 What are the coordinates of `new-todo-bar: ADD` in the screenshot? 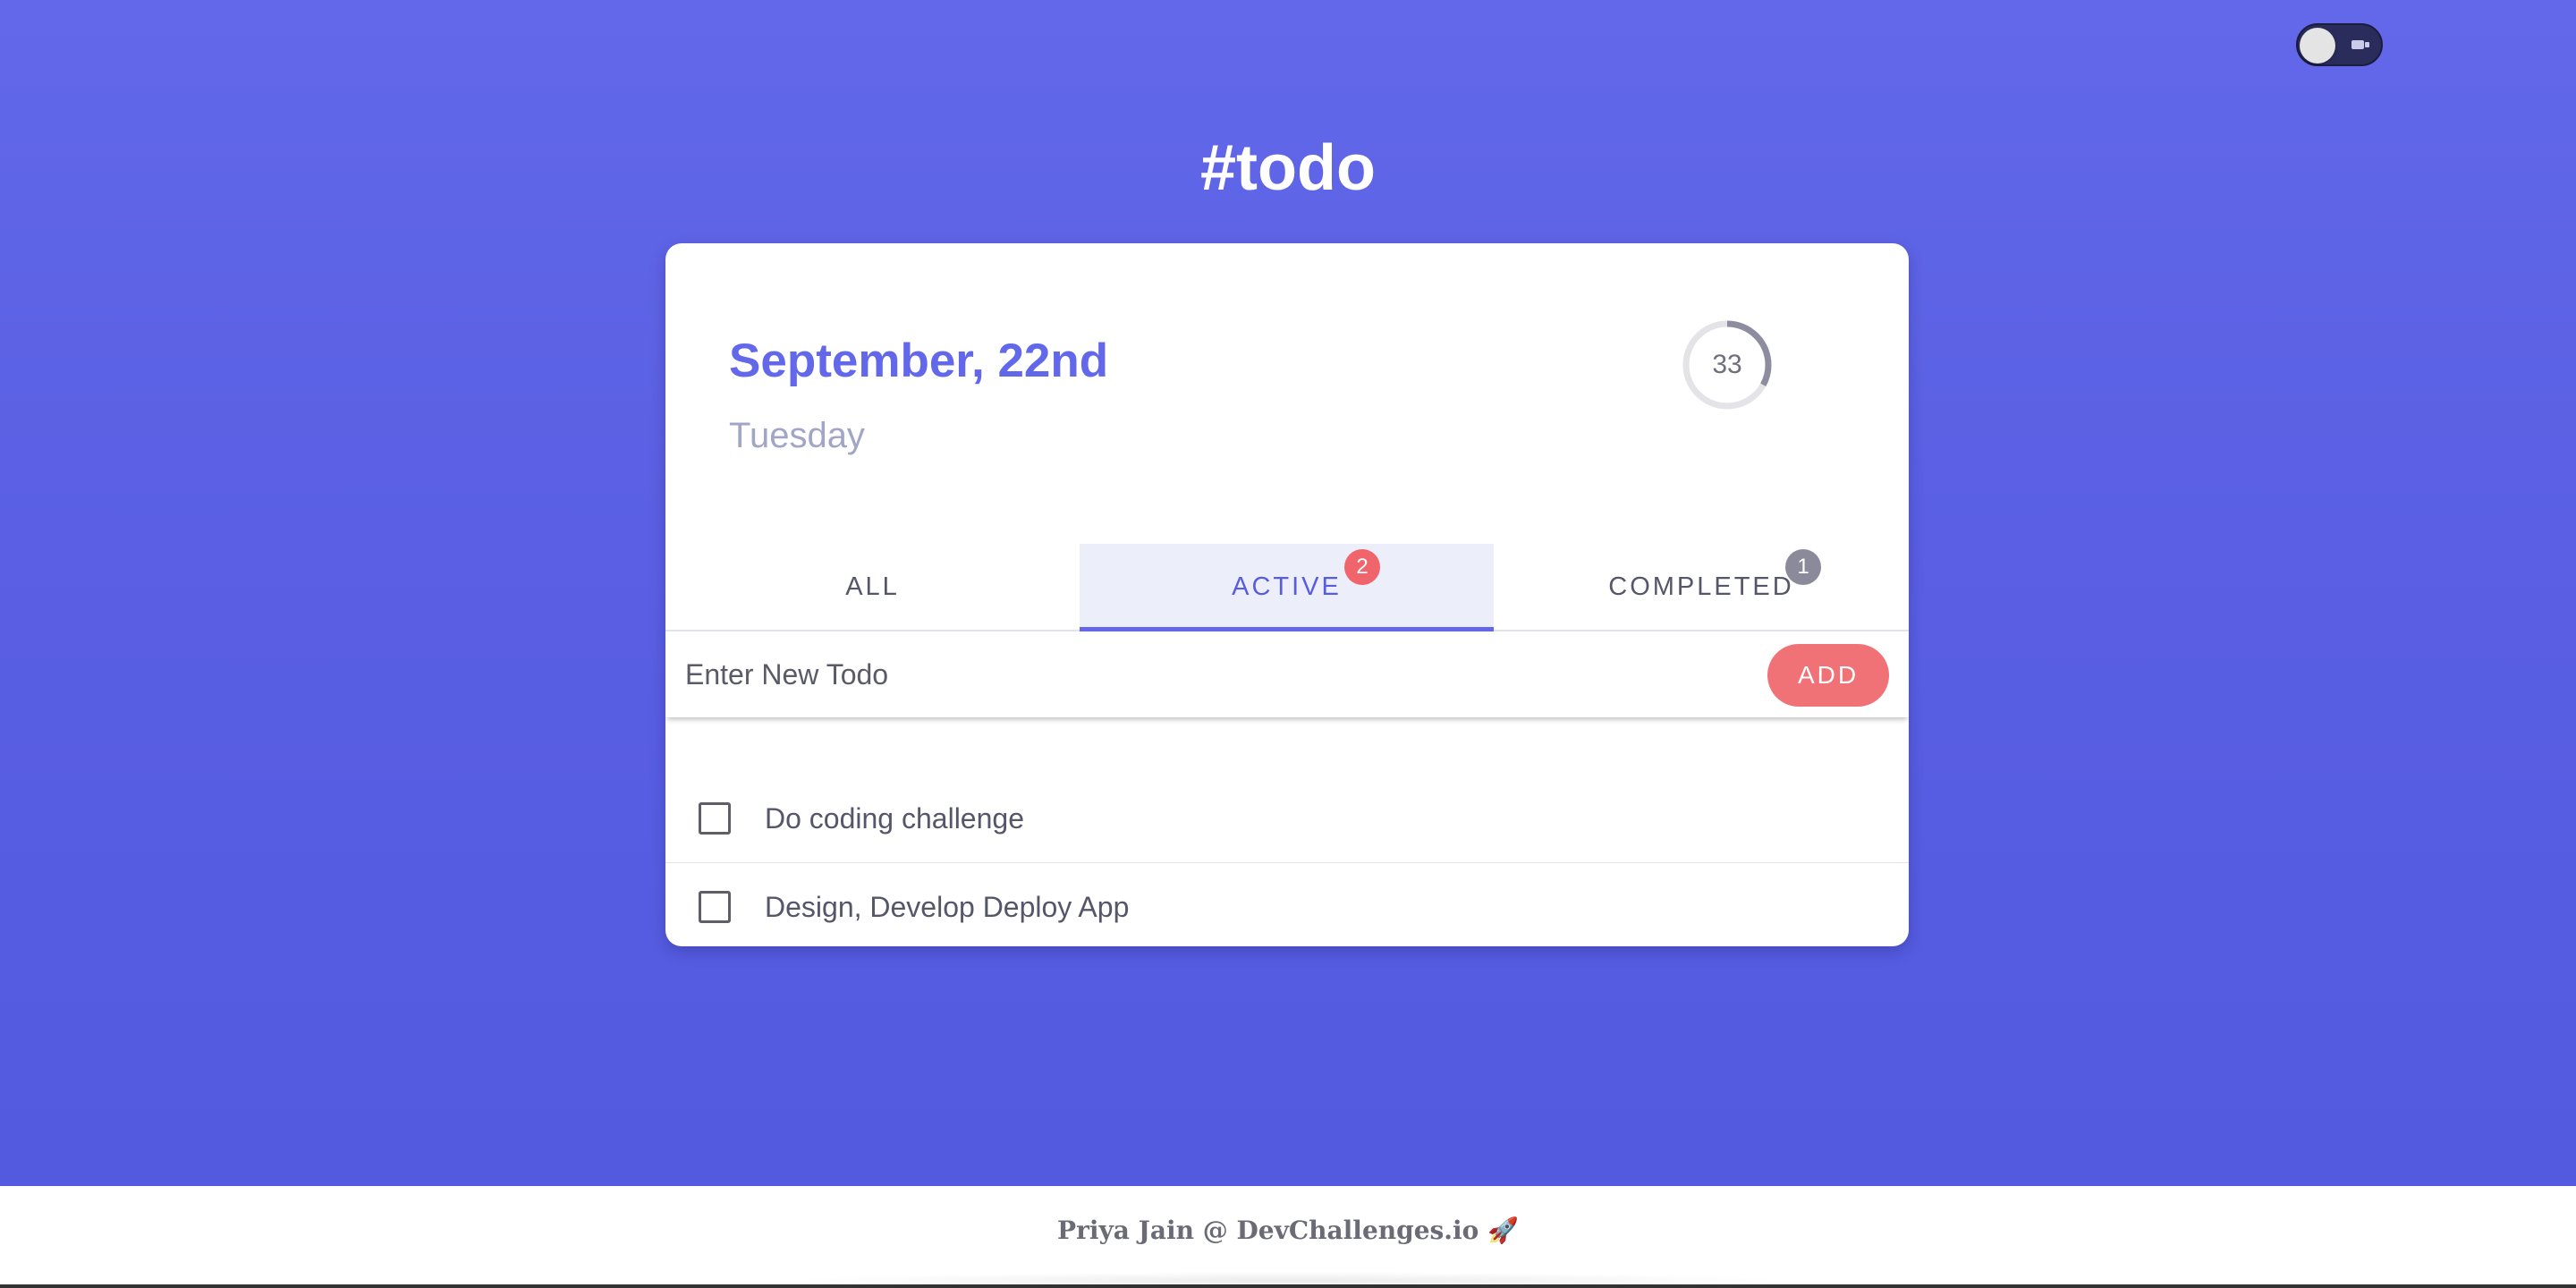 It's located at (1287, 674).